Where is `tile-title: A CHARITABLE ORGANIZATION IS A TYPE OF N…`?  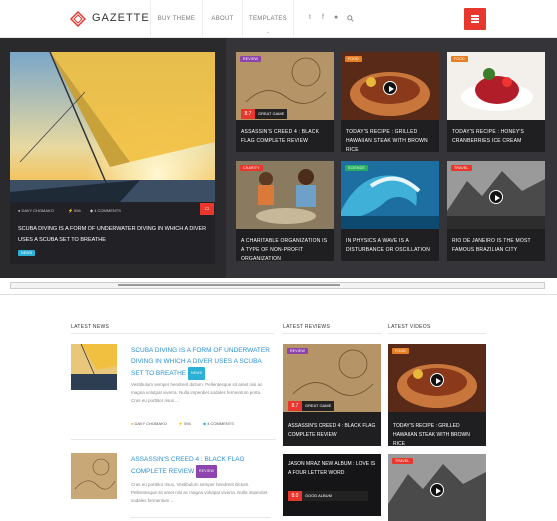 tile-title: A CHARITABLE ORGANIZATION IS A TYPE OF N… is located at coordinates (286, 249).